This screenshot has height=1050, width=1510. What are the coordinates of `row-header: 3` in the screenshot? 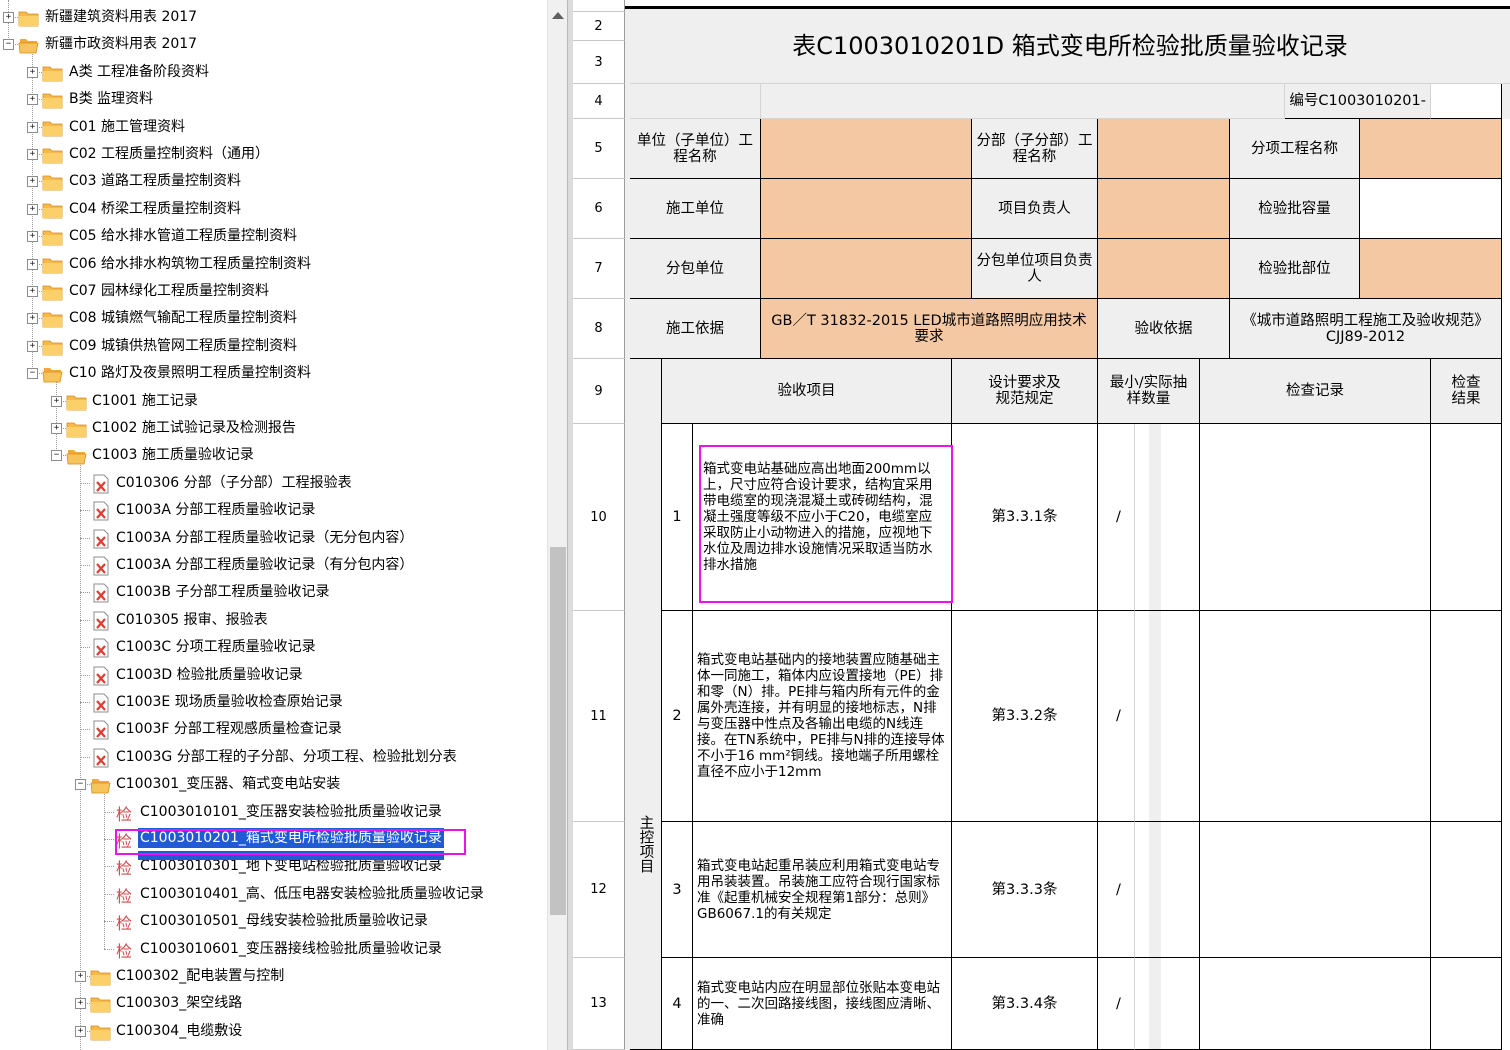 It's located at (599, 62).